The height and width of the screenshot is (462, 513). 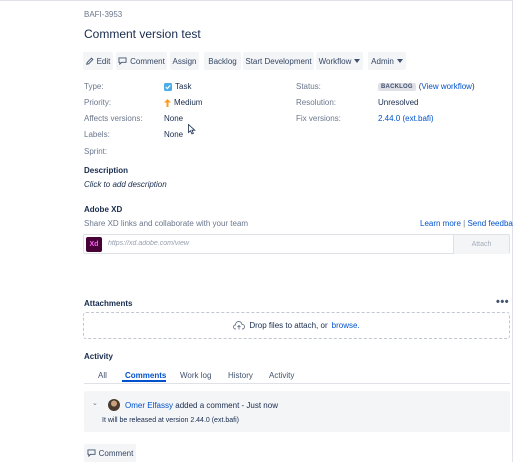 I want to click on task-checkbox-icon, so click(x=168, y=86).